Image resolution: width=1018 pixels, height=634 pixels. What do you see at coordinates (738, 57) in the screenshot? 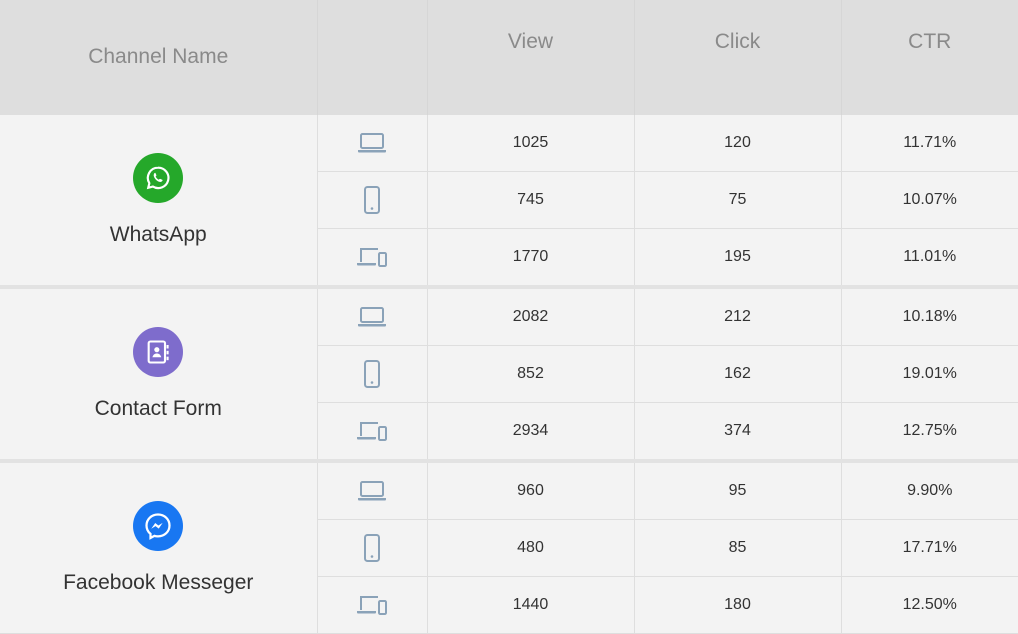
I see `header-click: Click` at bounding box center [738, 57].